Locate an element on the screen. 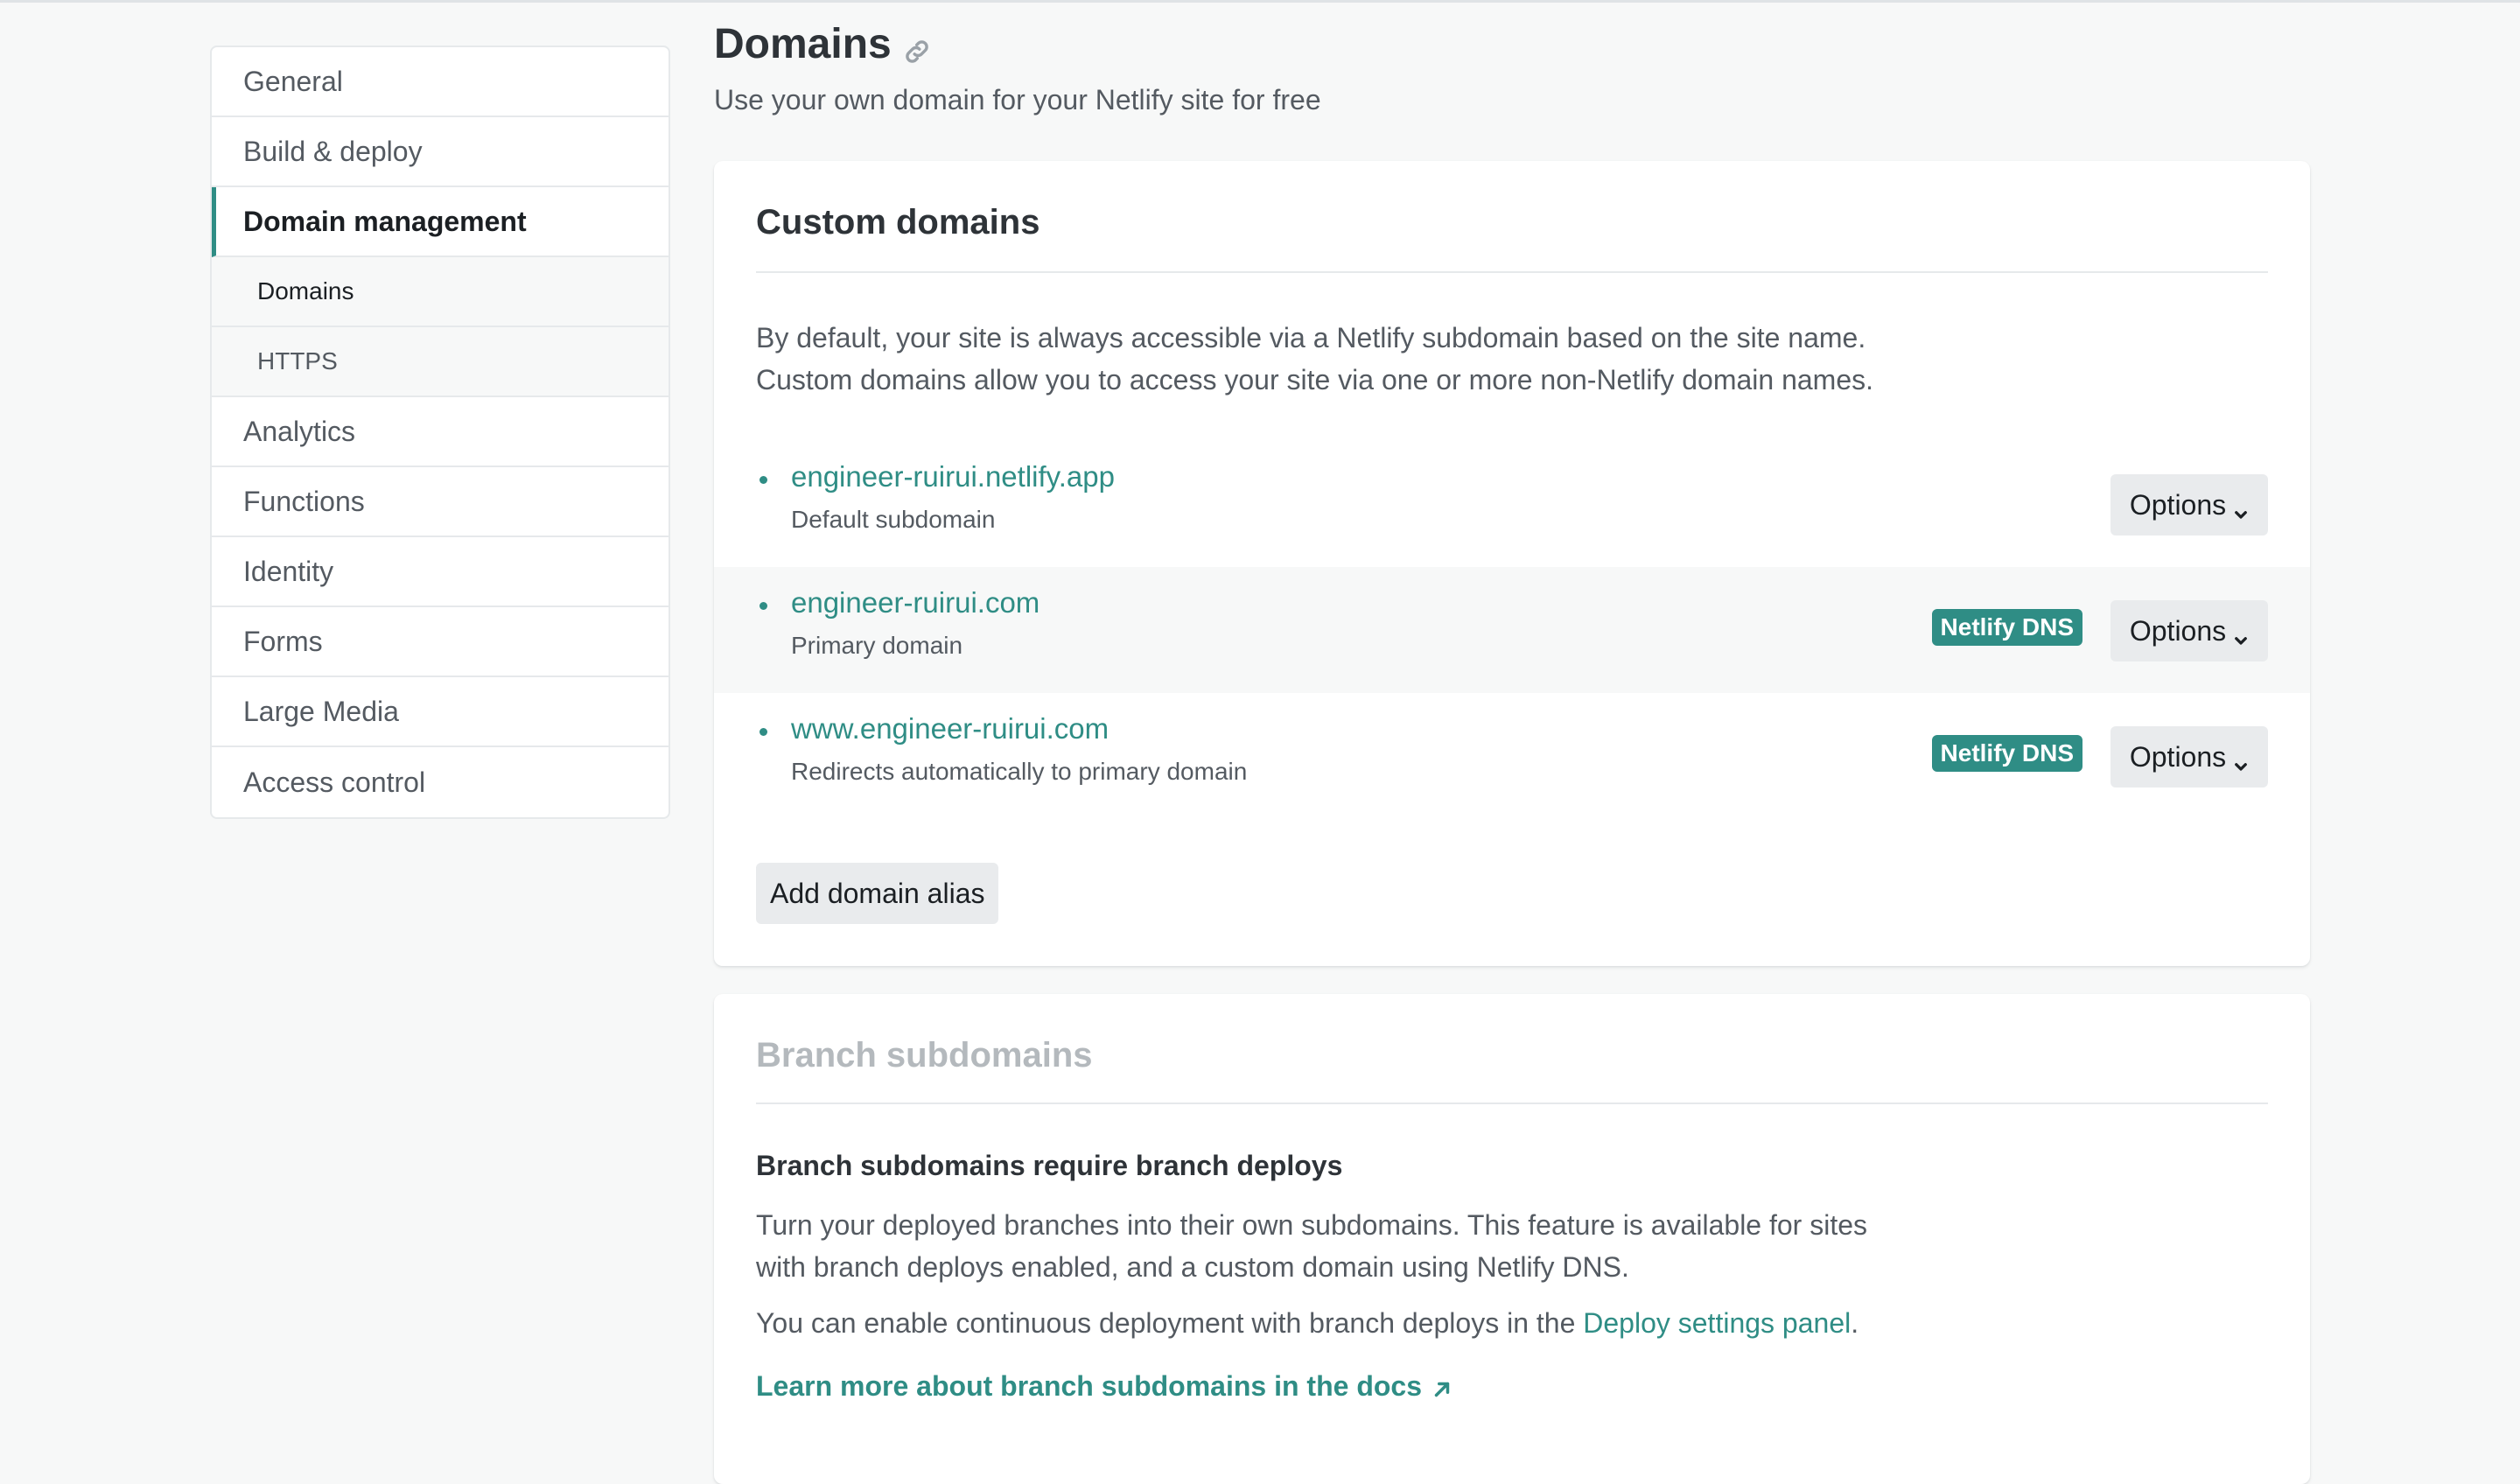 The image size is (2520, 1484). add-domain-alias-button: Add domain alias is located at coordinates (877, 893).